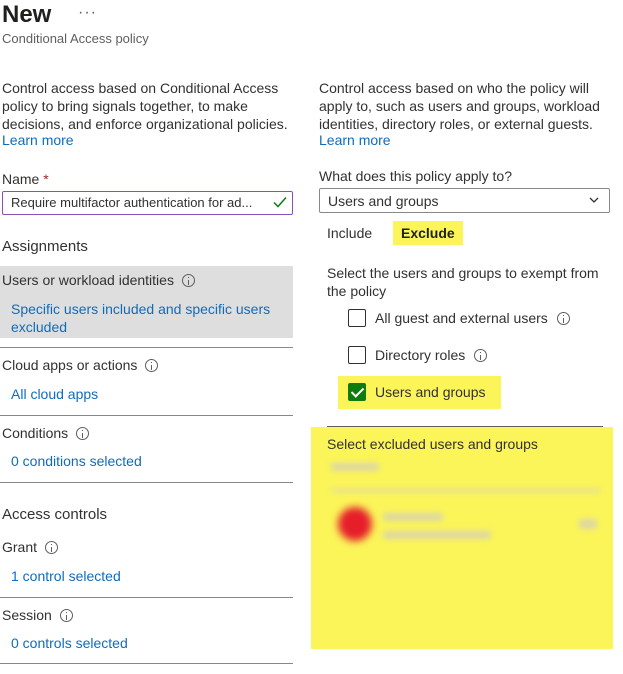 This screenshot has width=623, height=674. Describe the element at coordinates (21, 179) in the screenshot. I see `name-label-text: Name` at that location.